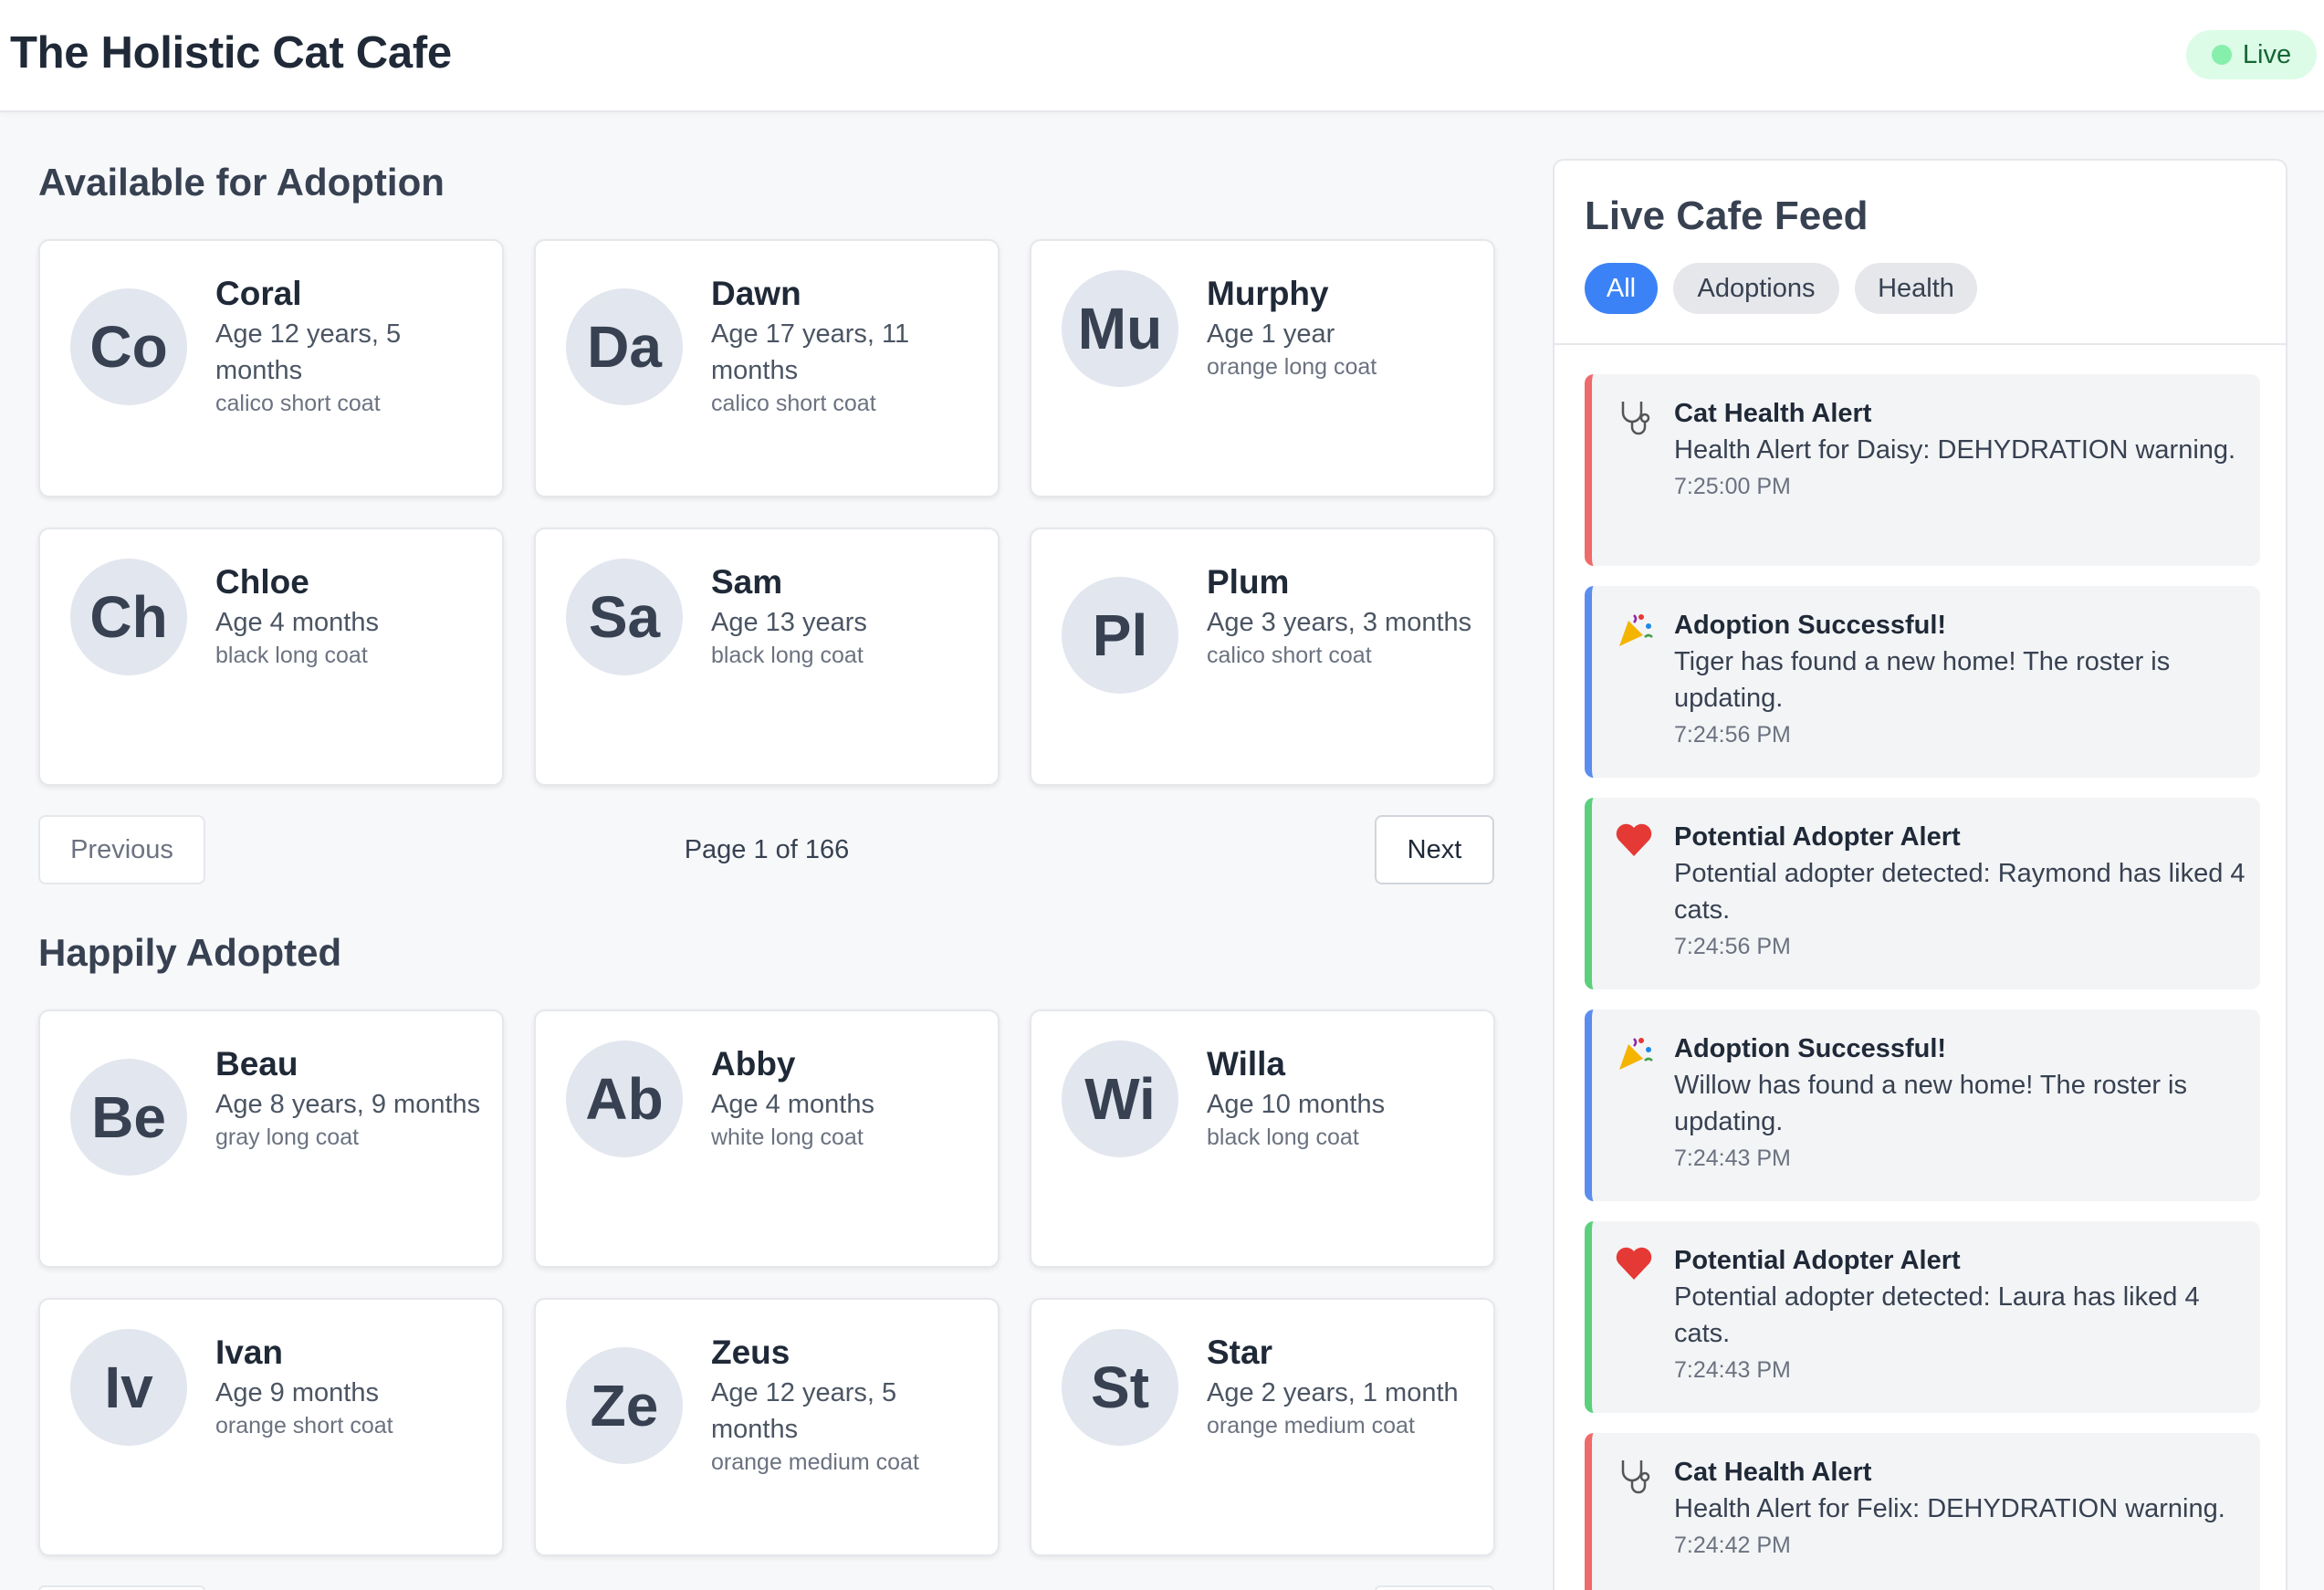 The image size is (2324, 1590). Describe the element at coordinates (1756, 288) in the screenshot. I see `filter-adoptions: Adoptions` at that location.